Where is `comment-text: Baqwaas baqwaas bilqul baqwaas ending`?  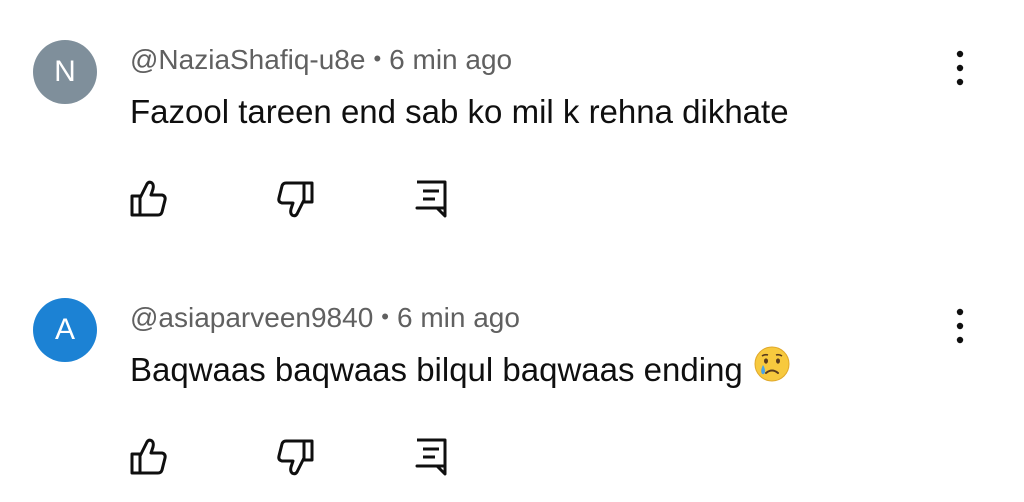
comment-text: Baqwaas baqwaas bilqul baqwaas ending is located at coordinates (460, 371).